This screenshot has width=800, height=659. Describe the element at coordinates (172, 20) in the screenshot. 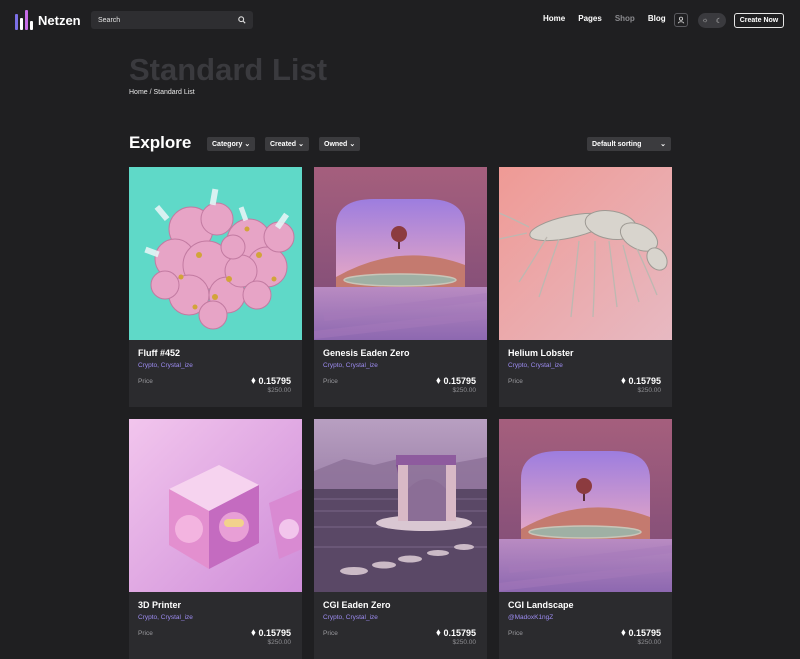

I see `search-input: Search` at that location.